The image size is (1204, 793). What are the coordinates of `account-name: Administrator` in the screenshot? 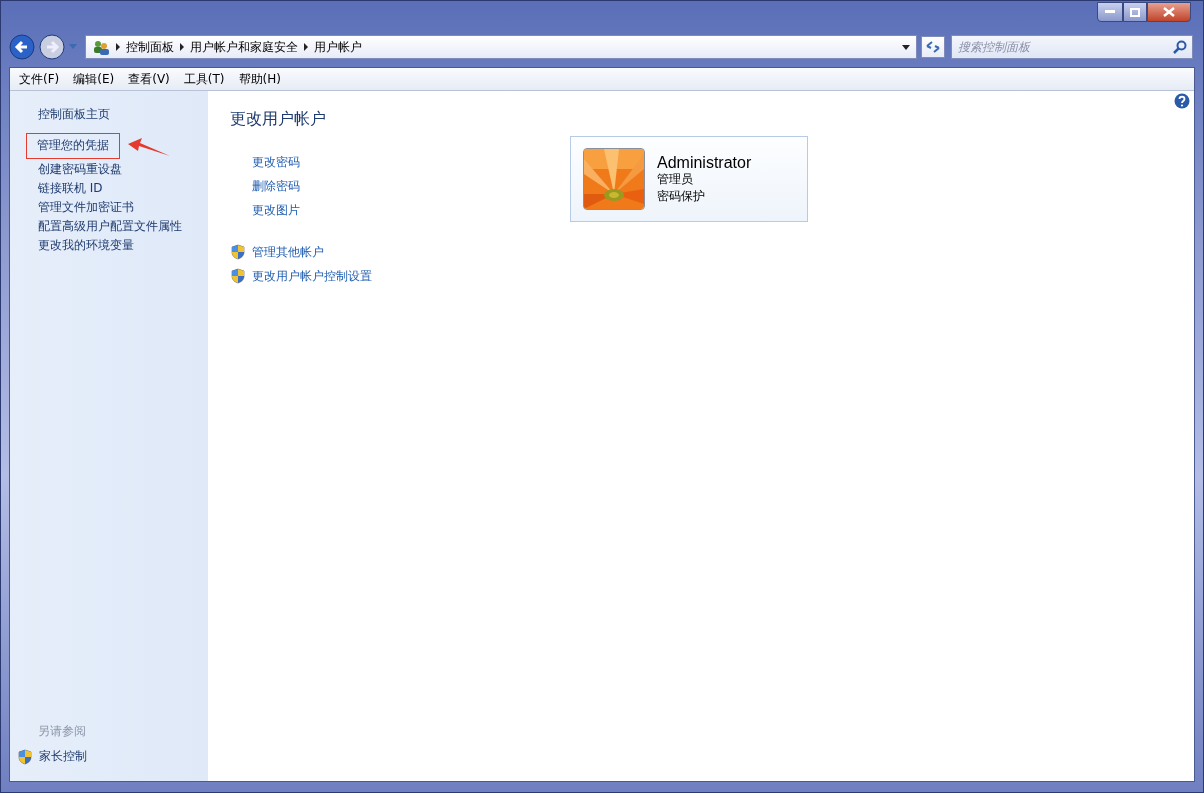 It's located at (704, 162).